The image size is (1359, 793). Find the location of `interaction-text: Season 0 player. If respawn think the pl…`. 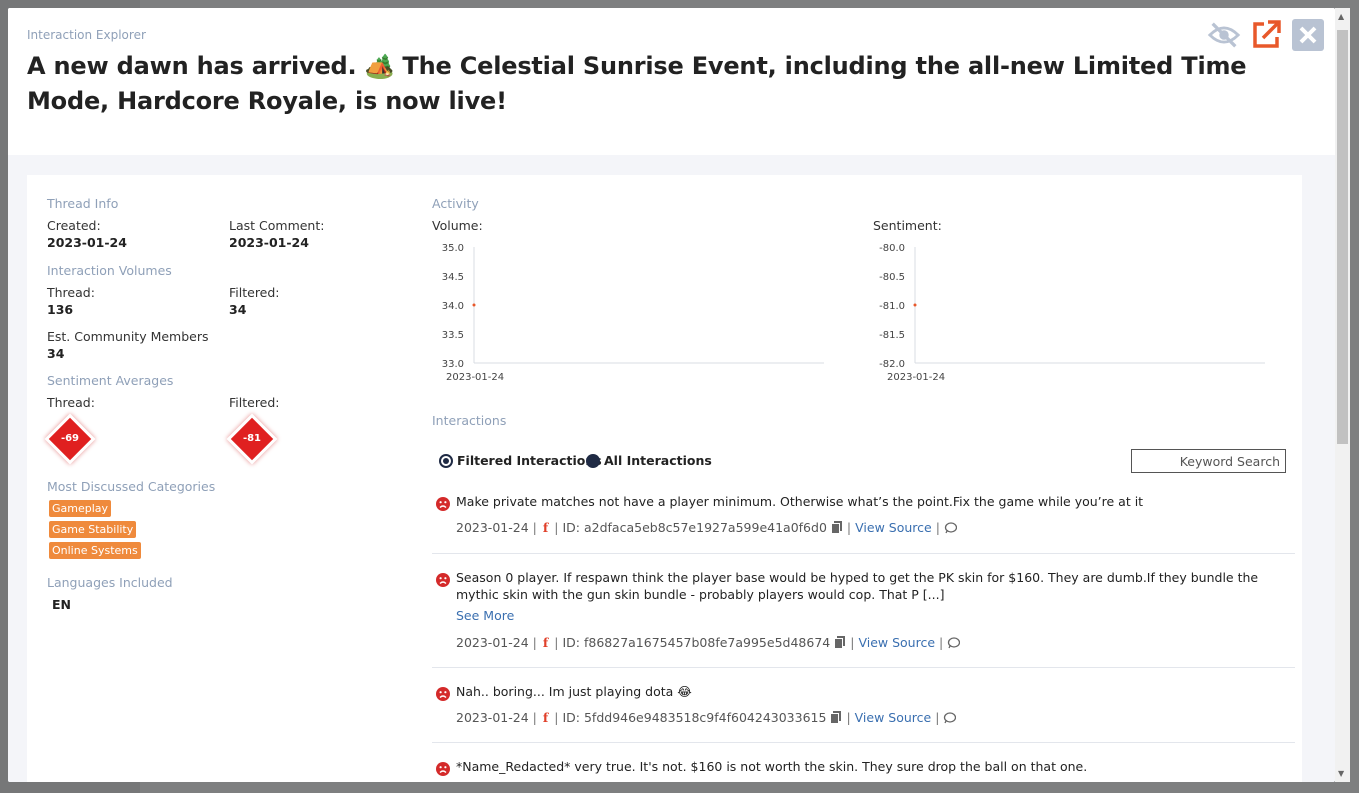

interaction-text: Season 0 player. If respawn think the pl… is located at coordinates (857, 586).